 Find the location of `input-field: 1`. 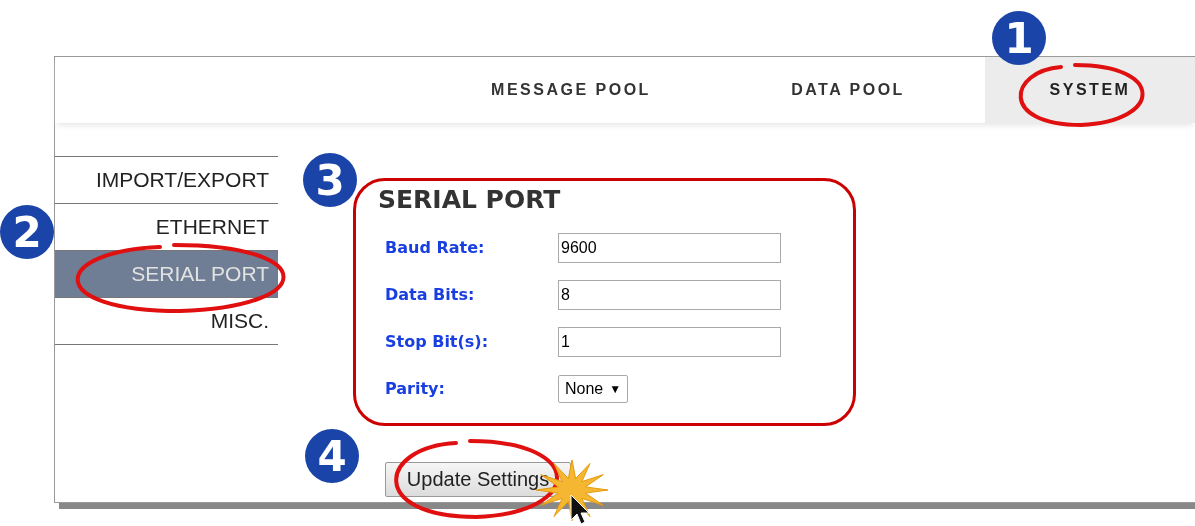

input-field: 1 is located at coordinates (669, 341).